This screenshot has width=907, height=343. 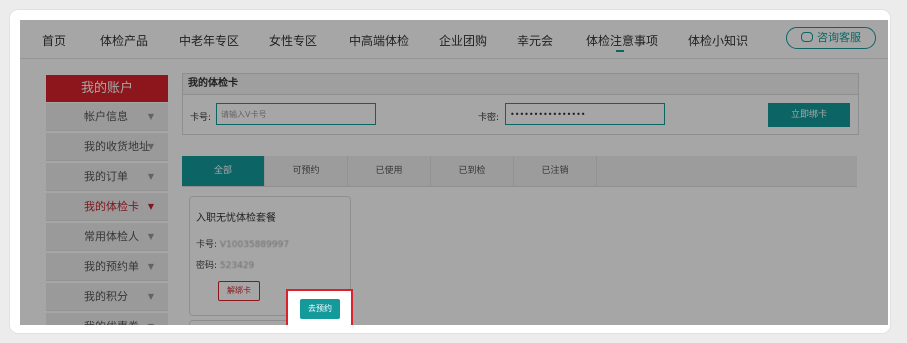 I want to click on exam-card-number-row: 卡号: V10035889997, so click(x=242, y=243).